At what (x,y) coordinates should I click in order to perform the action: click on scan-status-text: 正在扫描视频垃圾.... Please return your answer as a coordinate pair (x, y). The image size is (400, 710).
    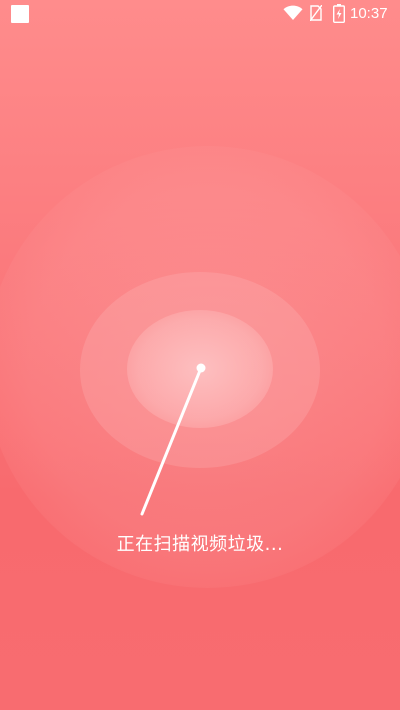
    Looking at the image, I should click on (200, 544).